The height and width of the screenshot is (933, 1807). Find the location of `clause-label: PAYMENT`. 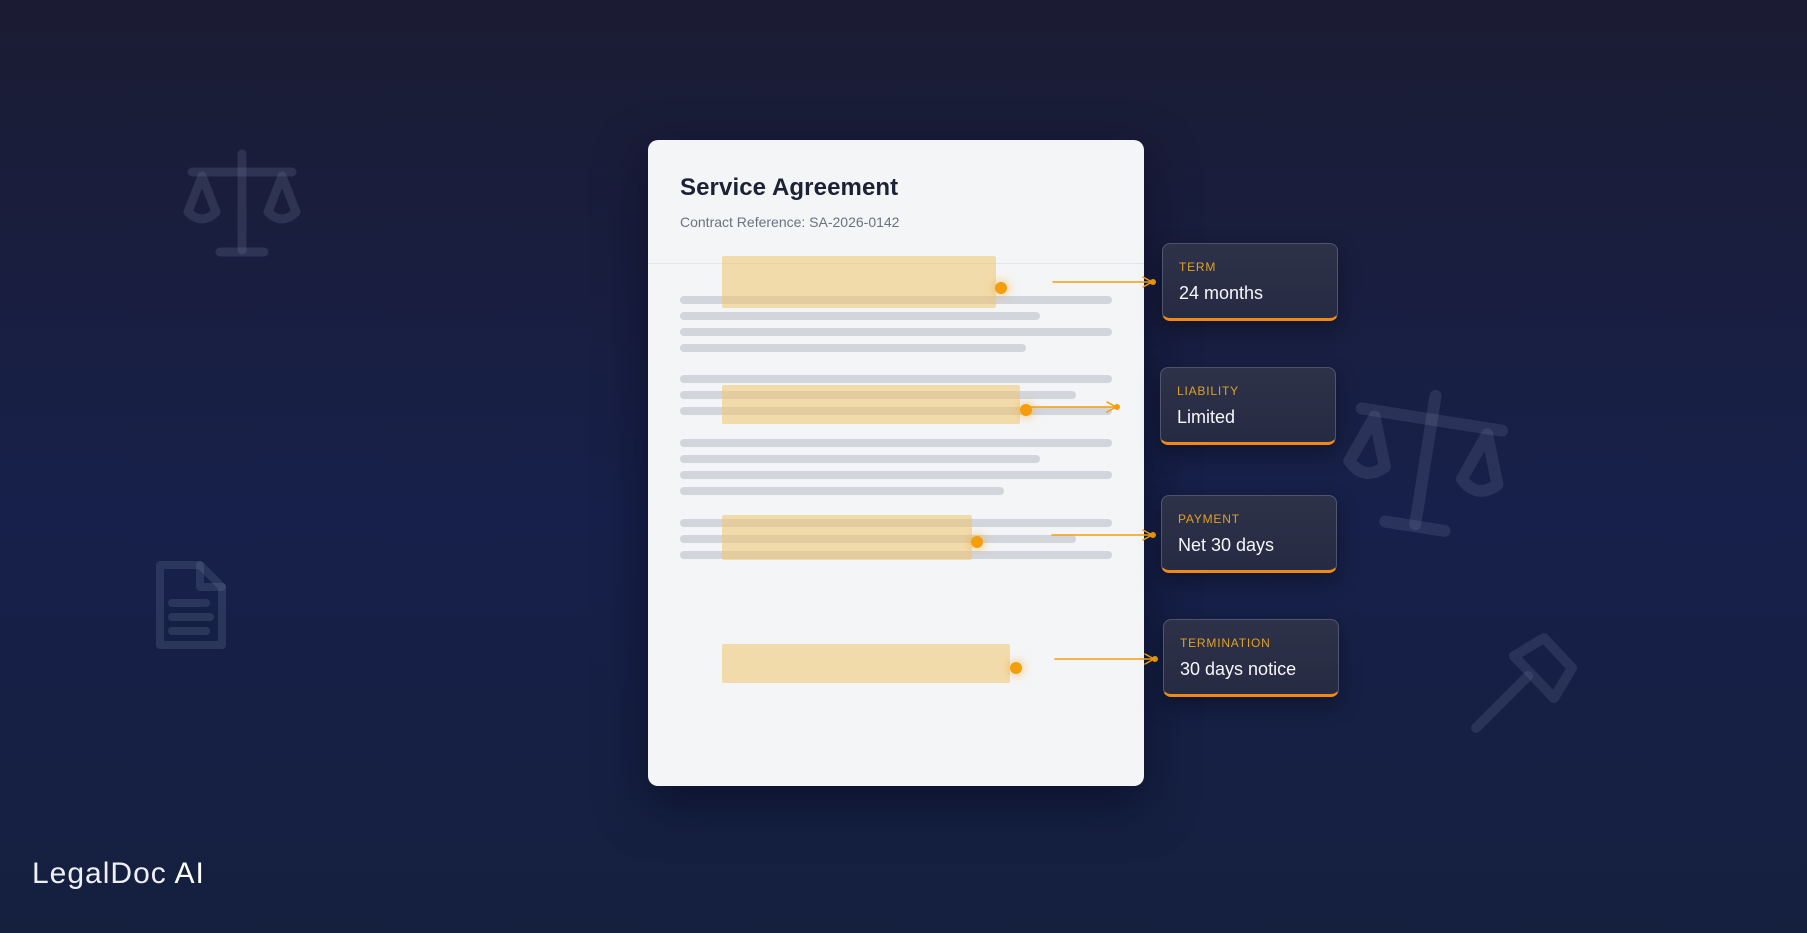

clause-label: PAYMENT is located at coordinates (1209, 519).